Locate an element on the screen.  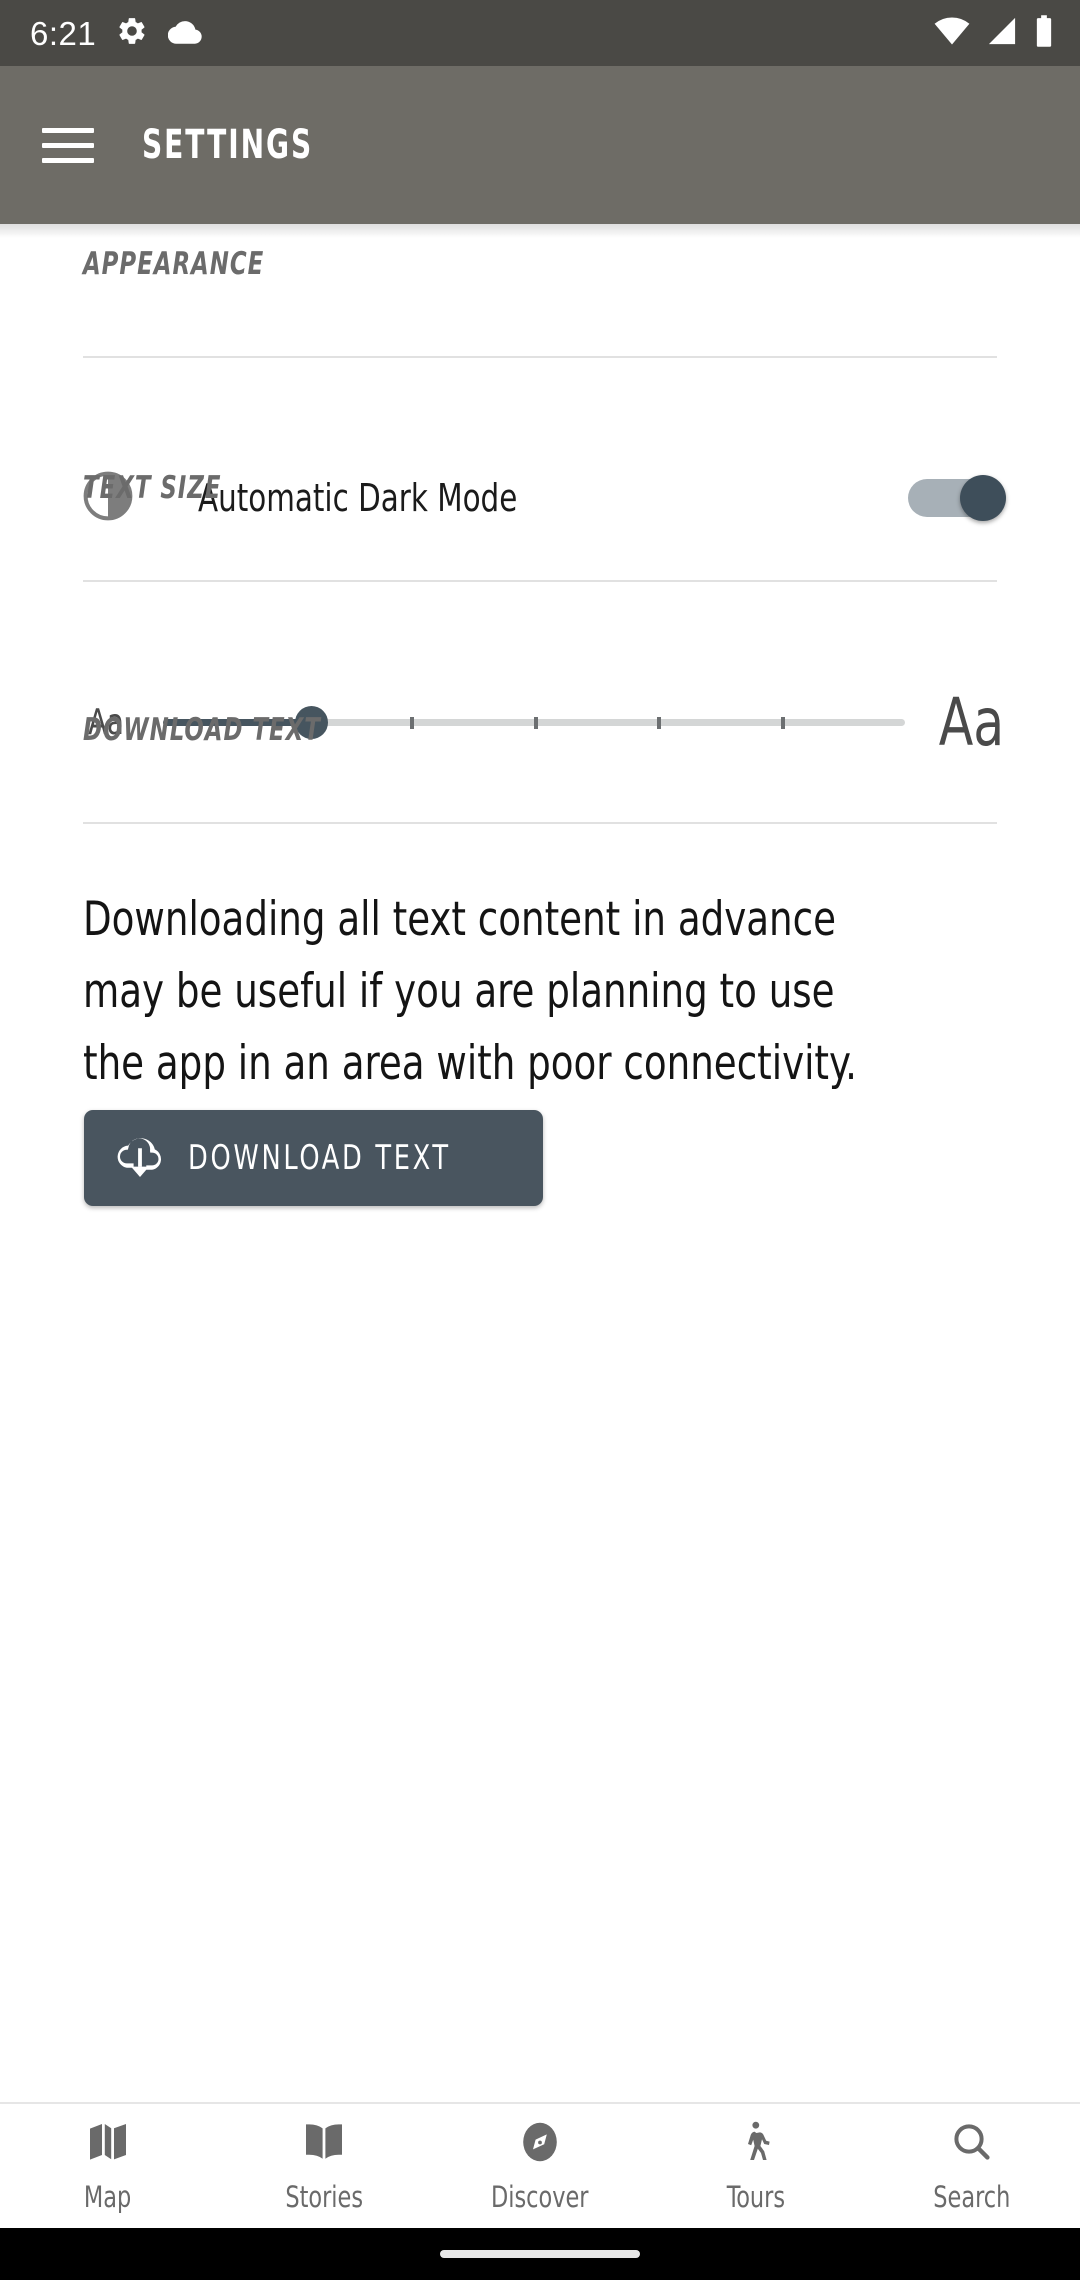
cellular-signal-icon is located at coordinates (1002, 33).